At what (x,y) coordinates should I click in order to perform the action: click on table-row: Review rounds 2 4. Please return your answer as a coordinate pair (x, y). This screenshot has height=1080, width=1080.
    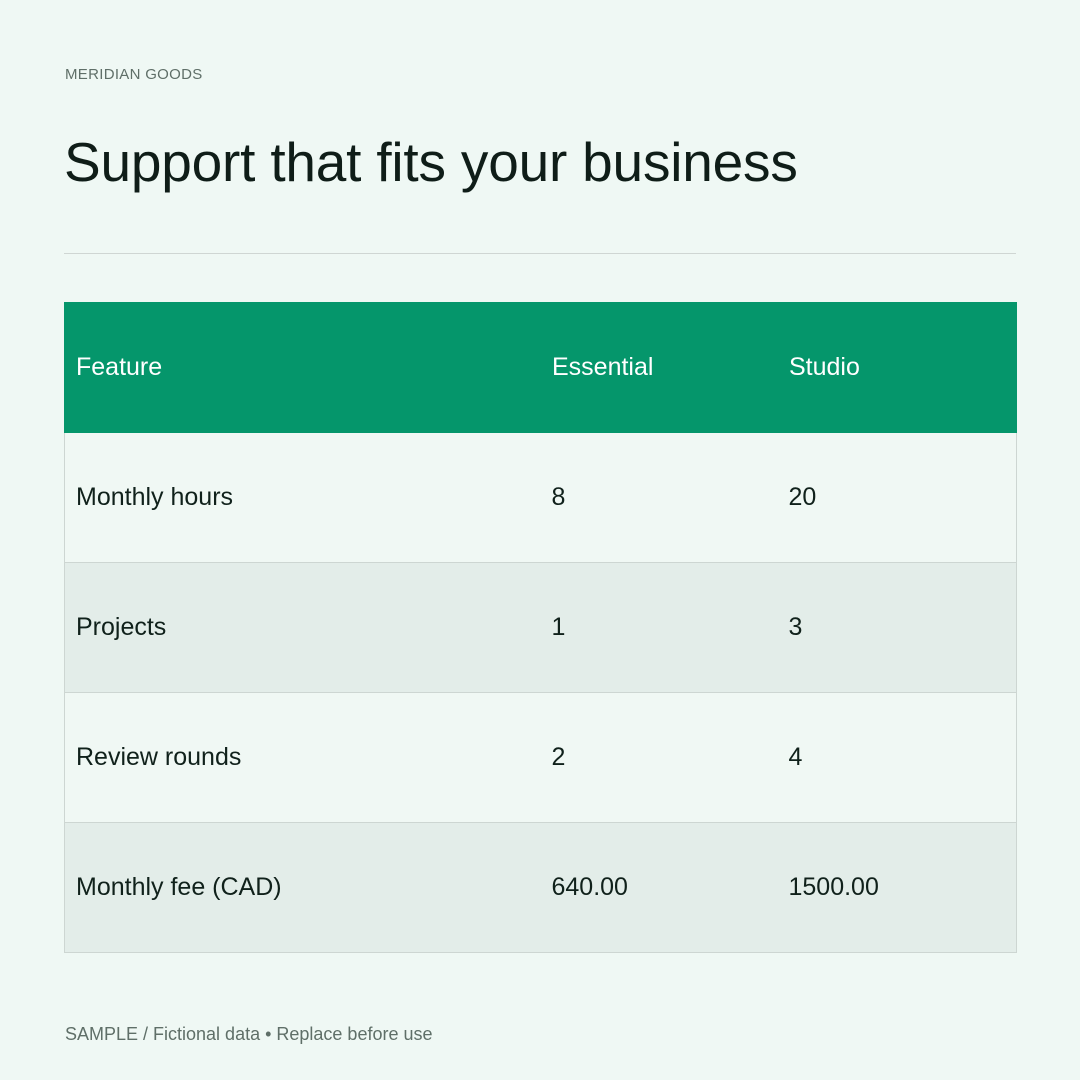
    Looking at the image, I should click on (540, 757).